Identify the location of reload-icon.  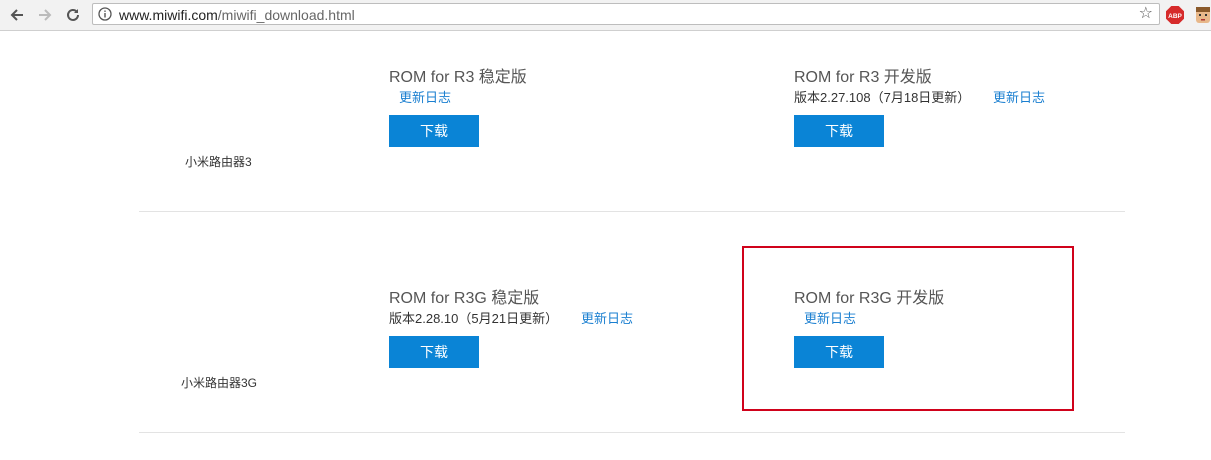
(73, 14).